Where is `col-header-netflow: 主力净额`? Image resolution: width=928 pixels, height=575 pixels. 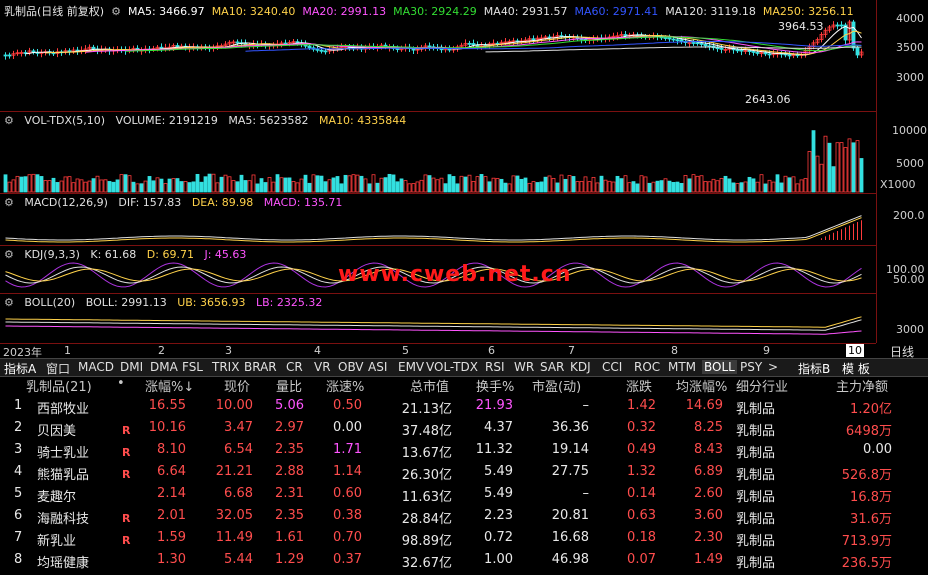 col-header-netflow: 主力净额 is located at coordinates (862, 385).